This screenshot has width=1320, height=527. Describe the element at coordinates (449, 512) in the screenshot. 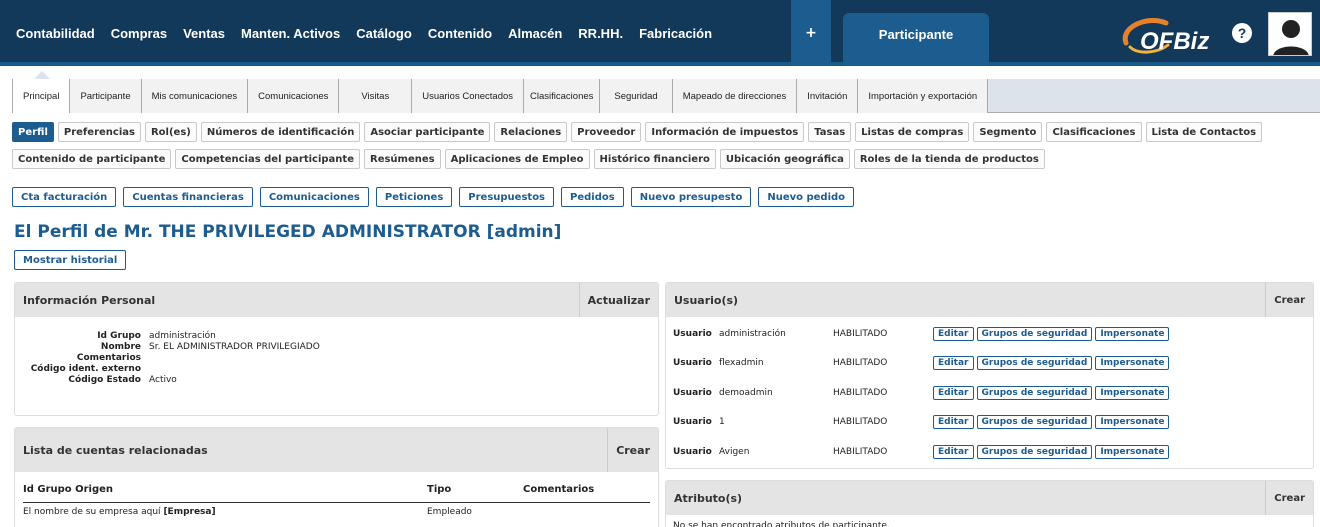

I see `type-cell: Empleado` at that location.